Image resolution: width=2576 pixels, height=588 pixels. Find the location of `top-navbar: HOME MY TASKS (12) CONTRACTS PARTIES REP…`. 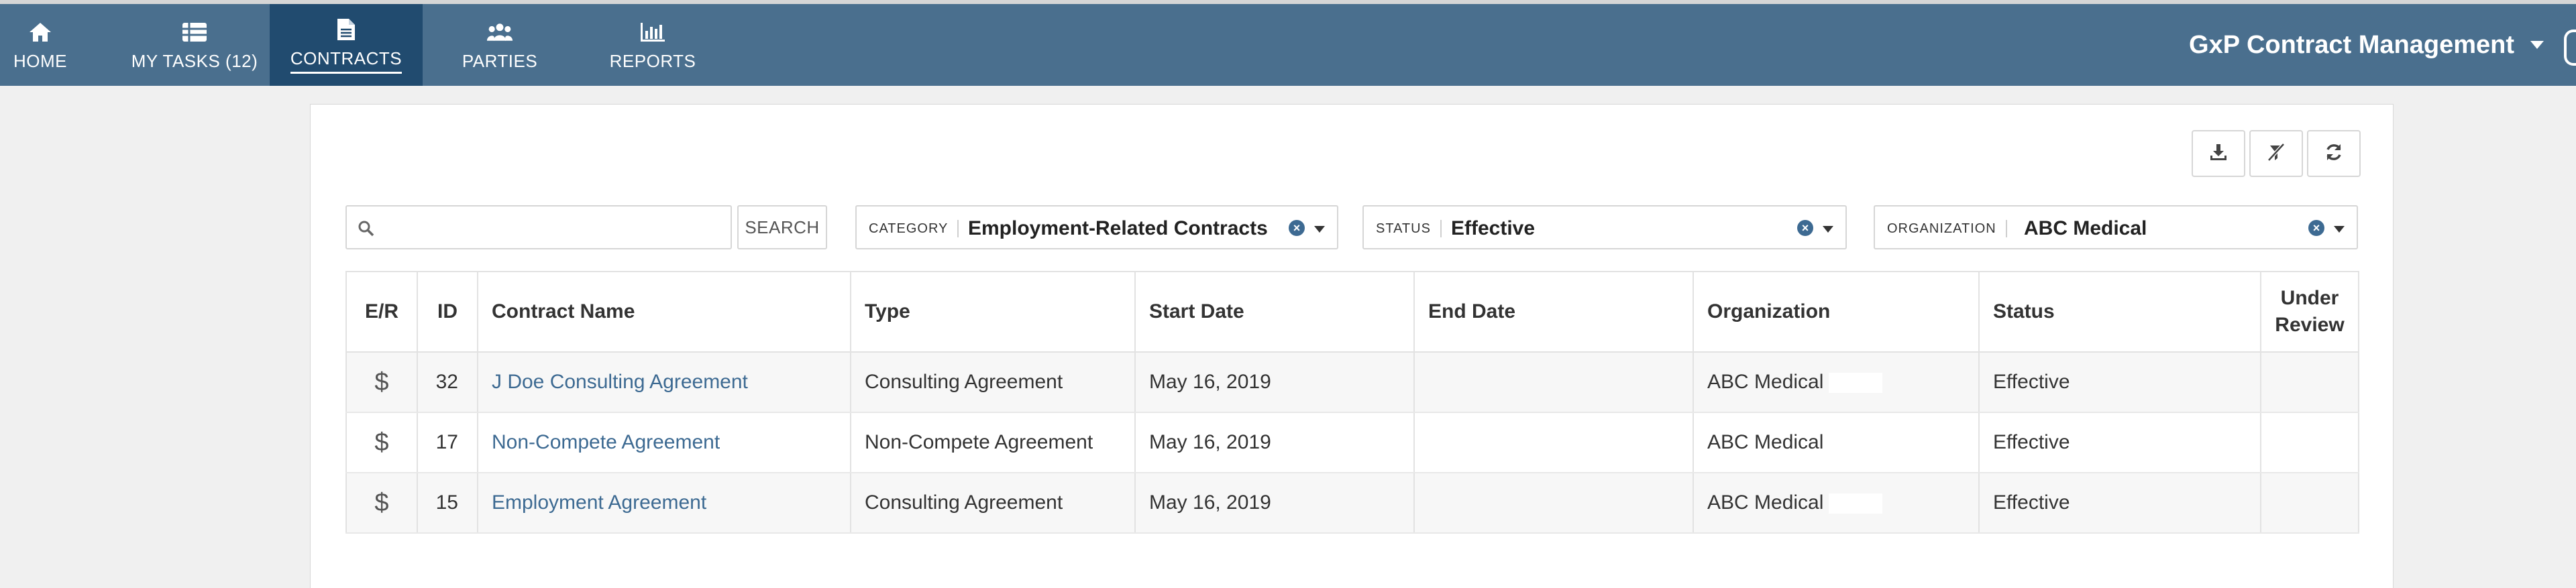

top-navbar: HOME MY TASKS (12) CONTRACTS PARTIES REP… is located at coordinates (1288, 45).